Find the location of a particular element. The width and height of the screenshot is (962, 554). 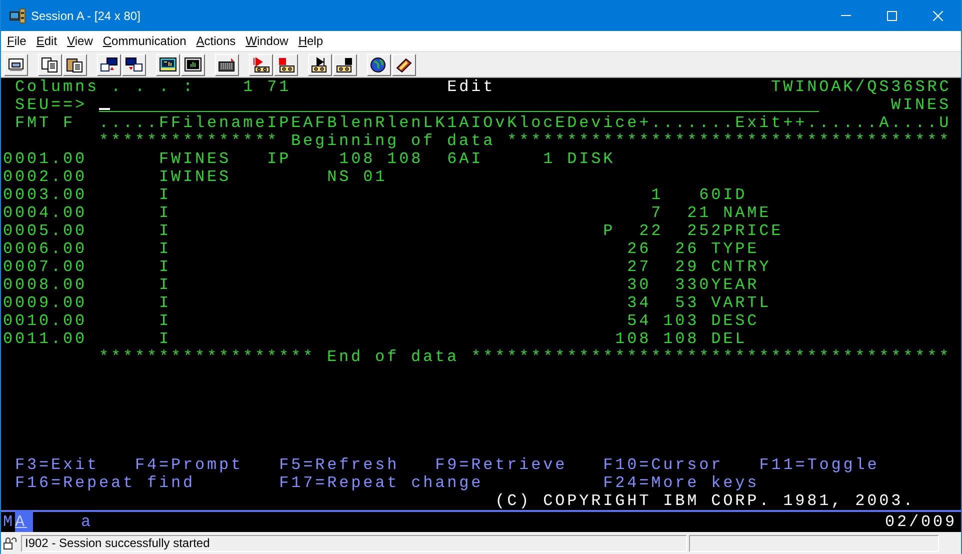

screen-text: SEU==> is located at coordinates (51, 105).